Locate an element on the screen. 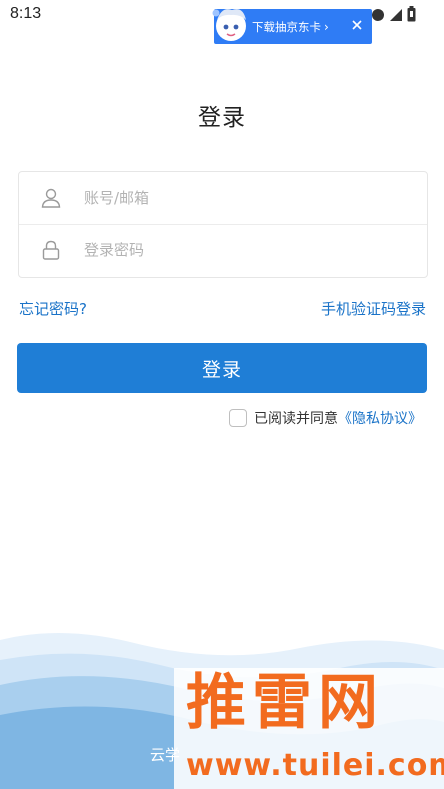 The width and height of the screenshot is (444, 789). agree-checkbox is located at coordinates (238, 418).